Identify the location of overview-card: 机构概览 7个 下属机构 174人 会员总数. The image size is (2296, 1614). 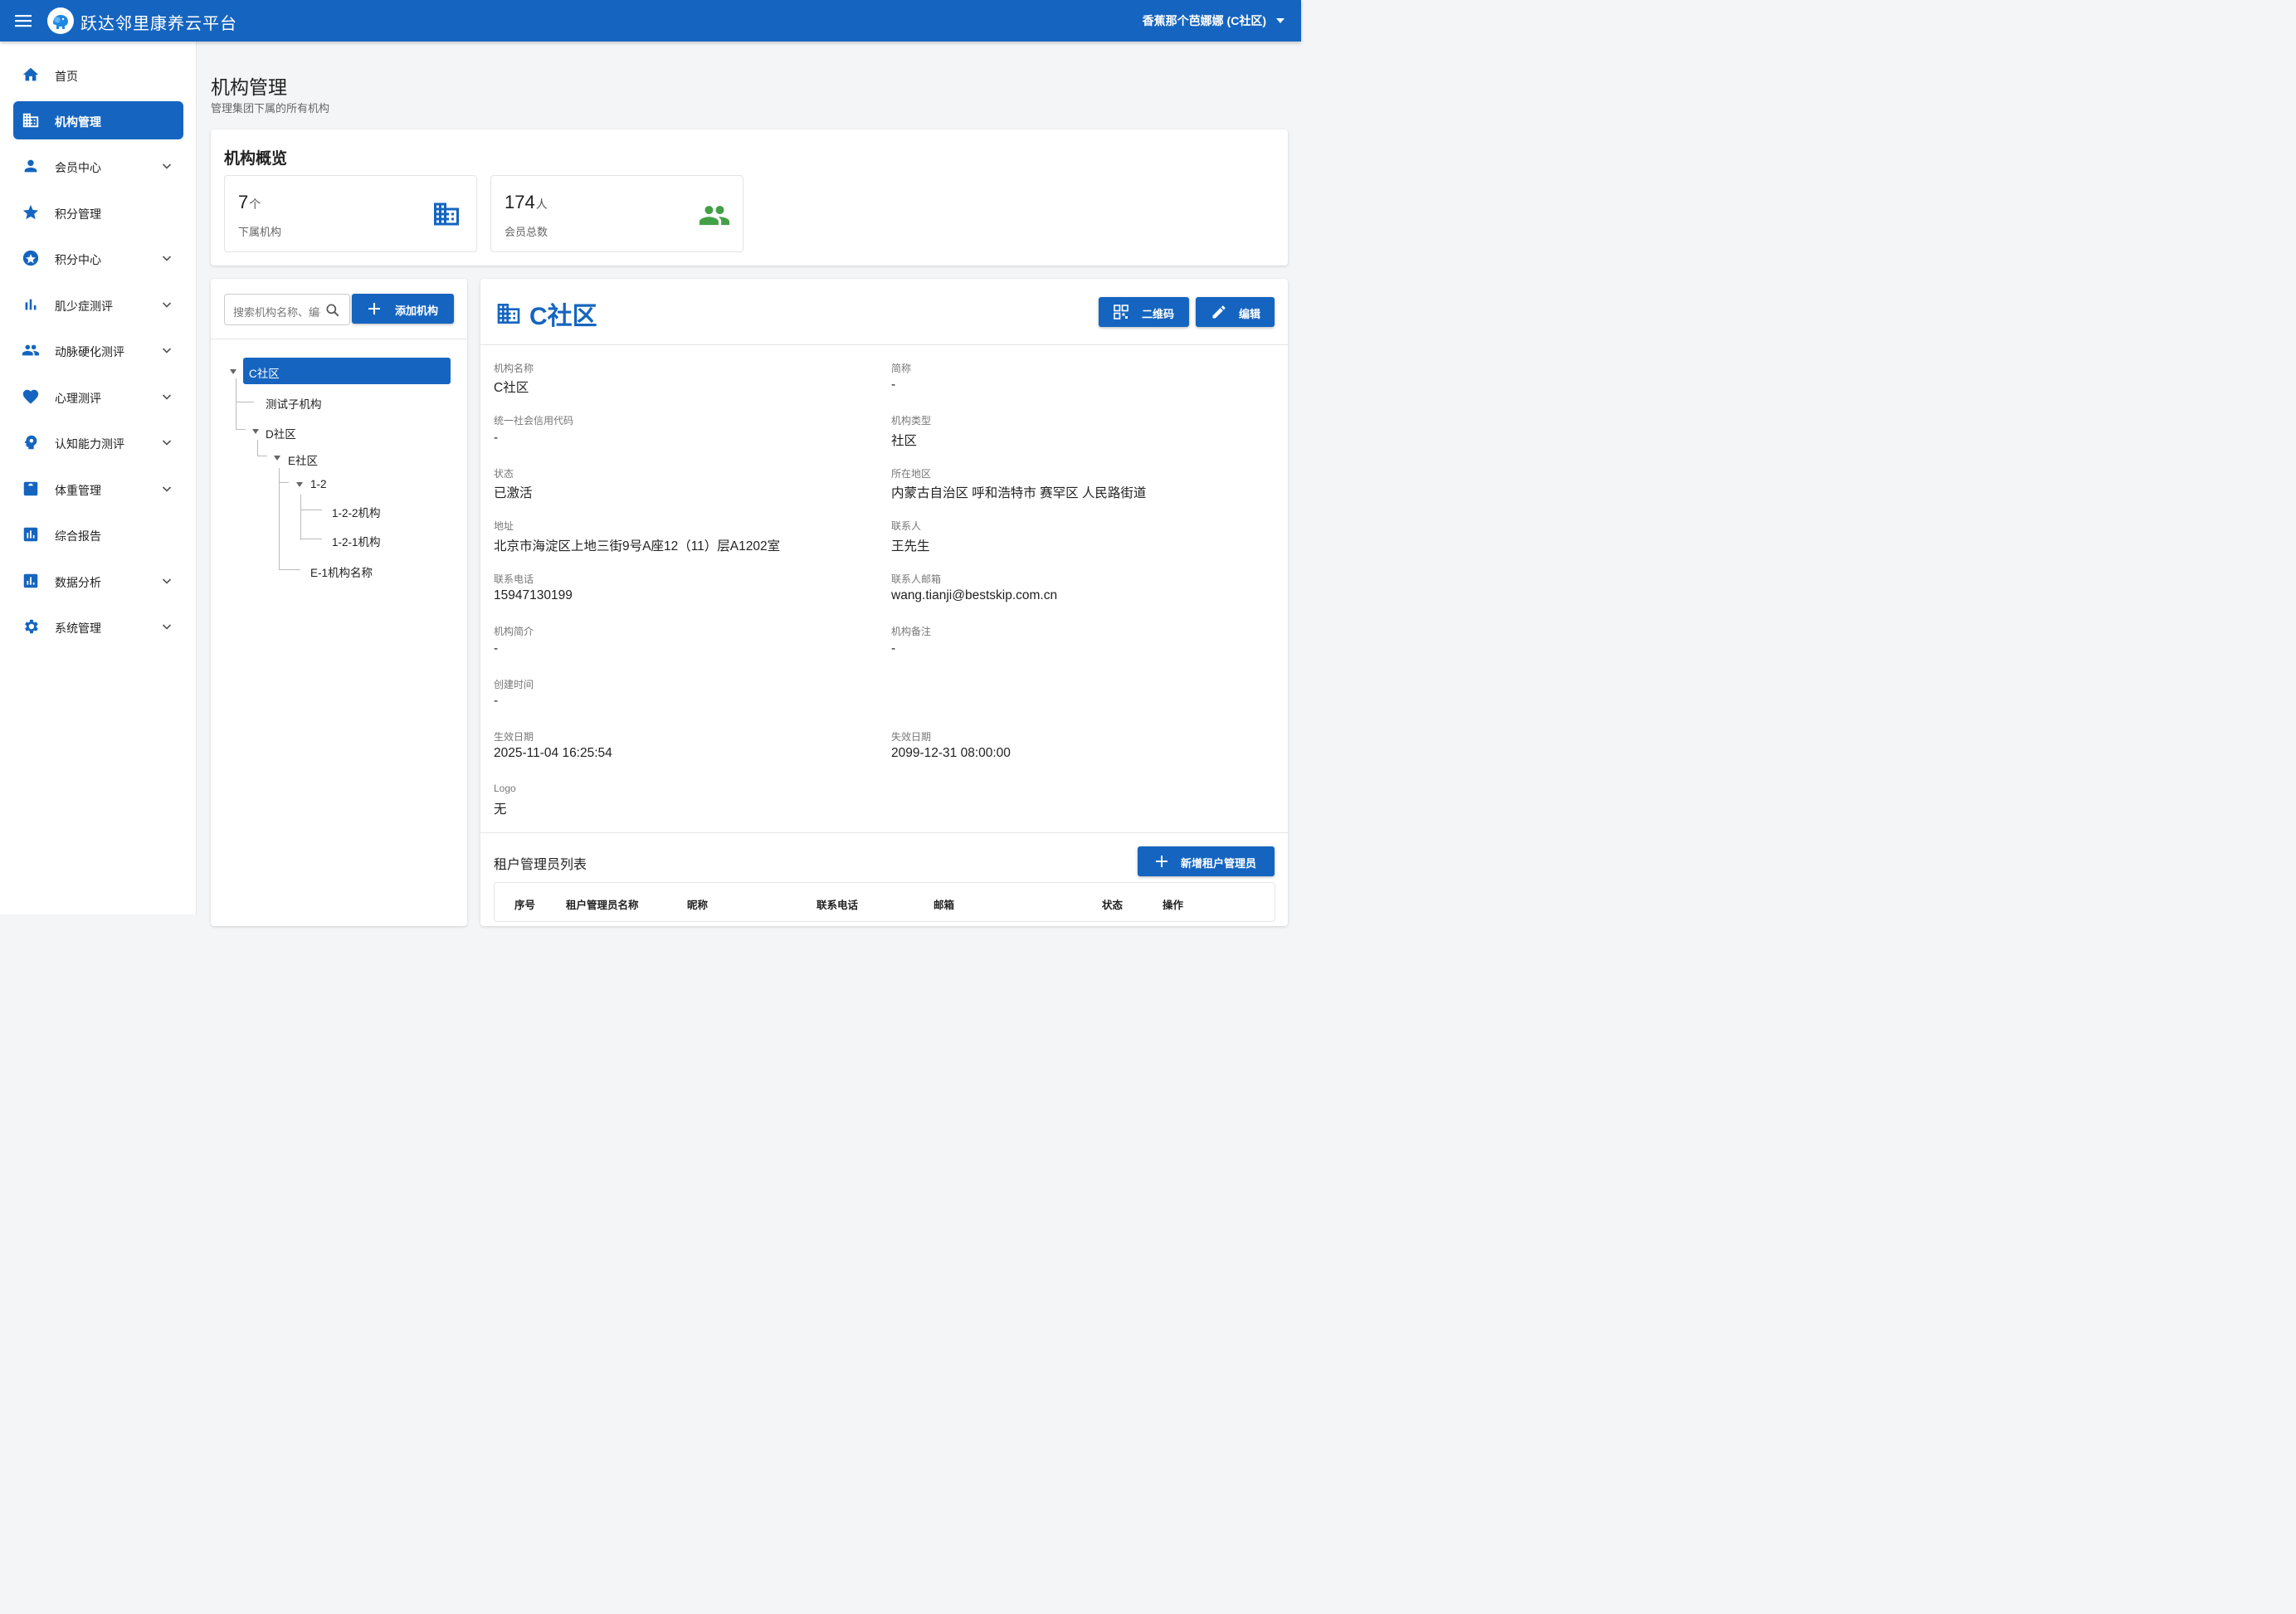
(749, 197).